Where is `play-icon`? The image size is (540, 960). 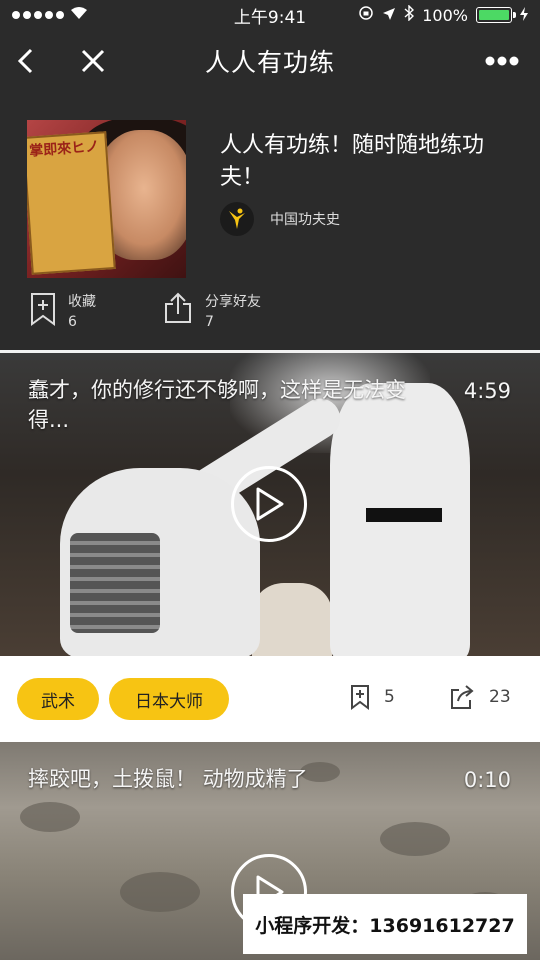
play-icon is located at coordinates (270, 504).